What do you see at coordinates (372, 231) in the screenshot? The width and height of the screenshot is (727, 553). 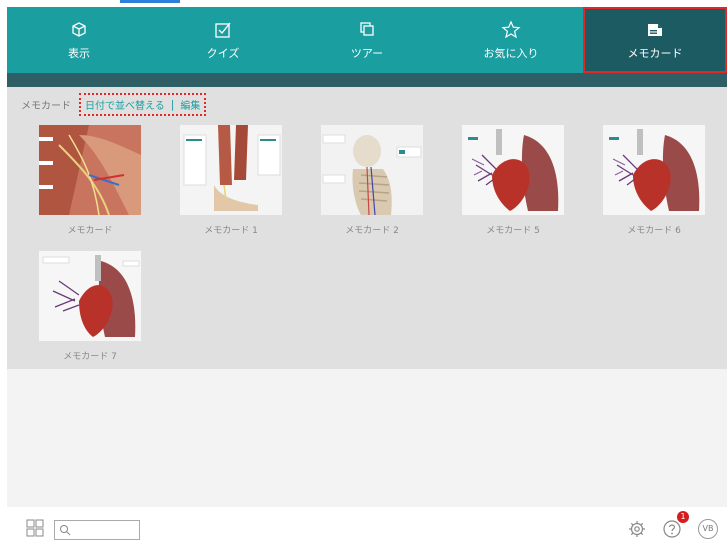 I see `memo-card-label: メモカード 2` at bounding box center [372, 231].